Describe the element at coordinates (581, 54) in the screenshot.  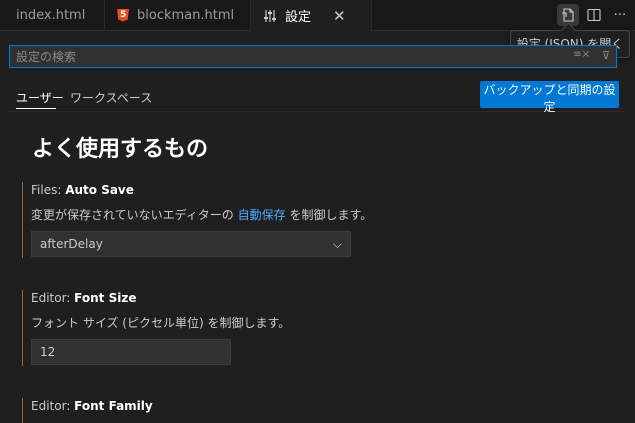
I see `clear-filter-icon: ≡×` at that location.